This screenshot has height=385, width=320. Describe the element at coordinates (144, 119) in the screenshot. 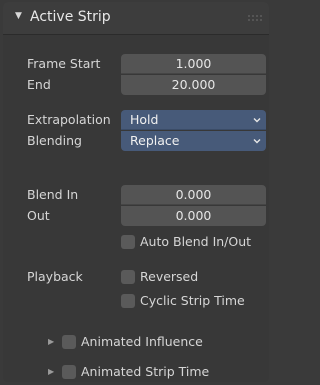

I see `extrapolation-value: Hold` at that location.